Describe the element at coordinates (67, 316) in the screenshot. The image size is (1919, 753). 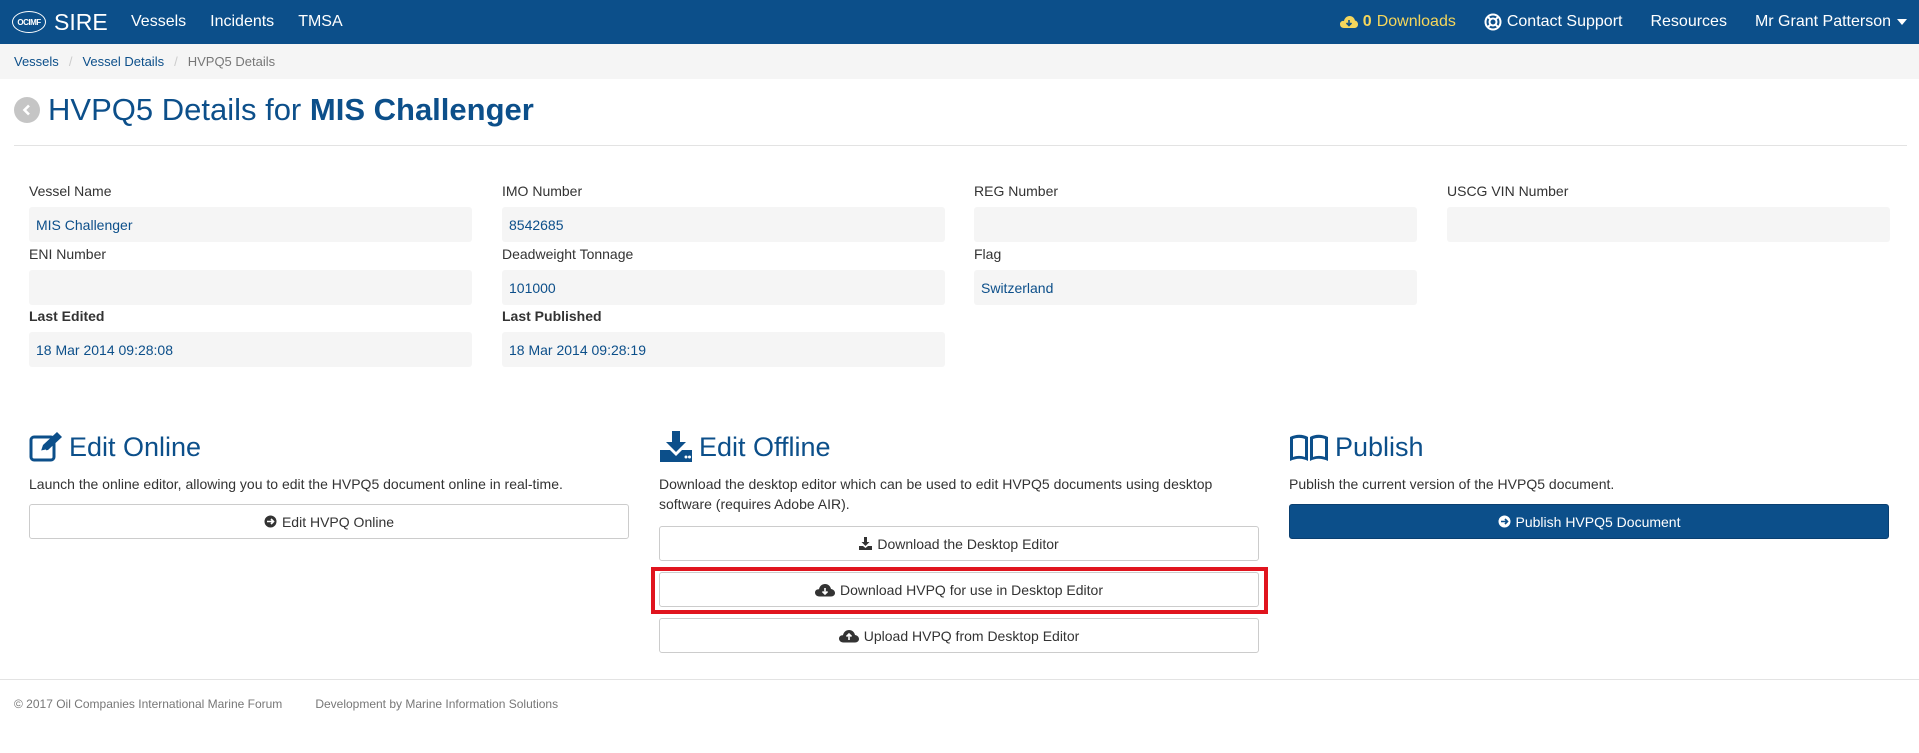
I see `last-edited-label: Last Edited` at that location.